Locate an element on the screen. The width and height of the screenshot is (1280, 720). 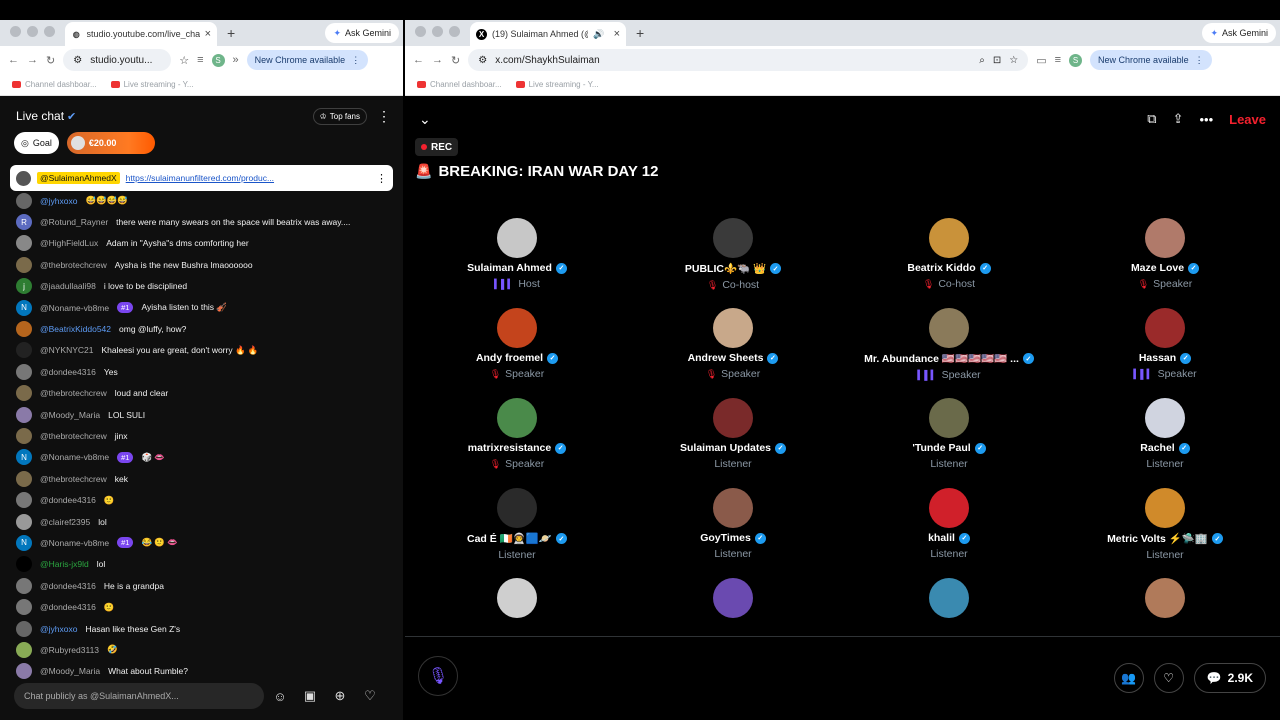
chat-message: N @Noname-vb8me #1 Ayisha listen to this 🎻 is located at coordinates (201, 307).